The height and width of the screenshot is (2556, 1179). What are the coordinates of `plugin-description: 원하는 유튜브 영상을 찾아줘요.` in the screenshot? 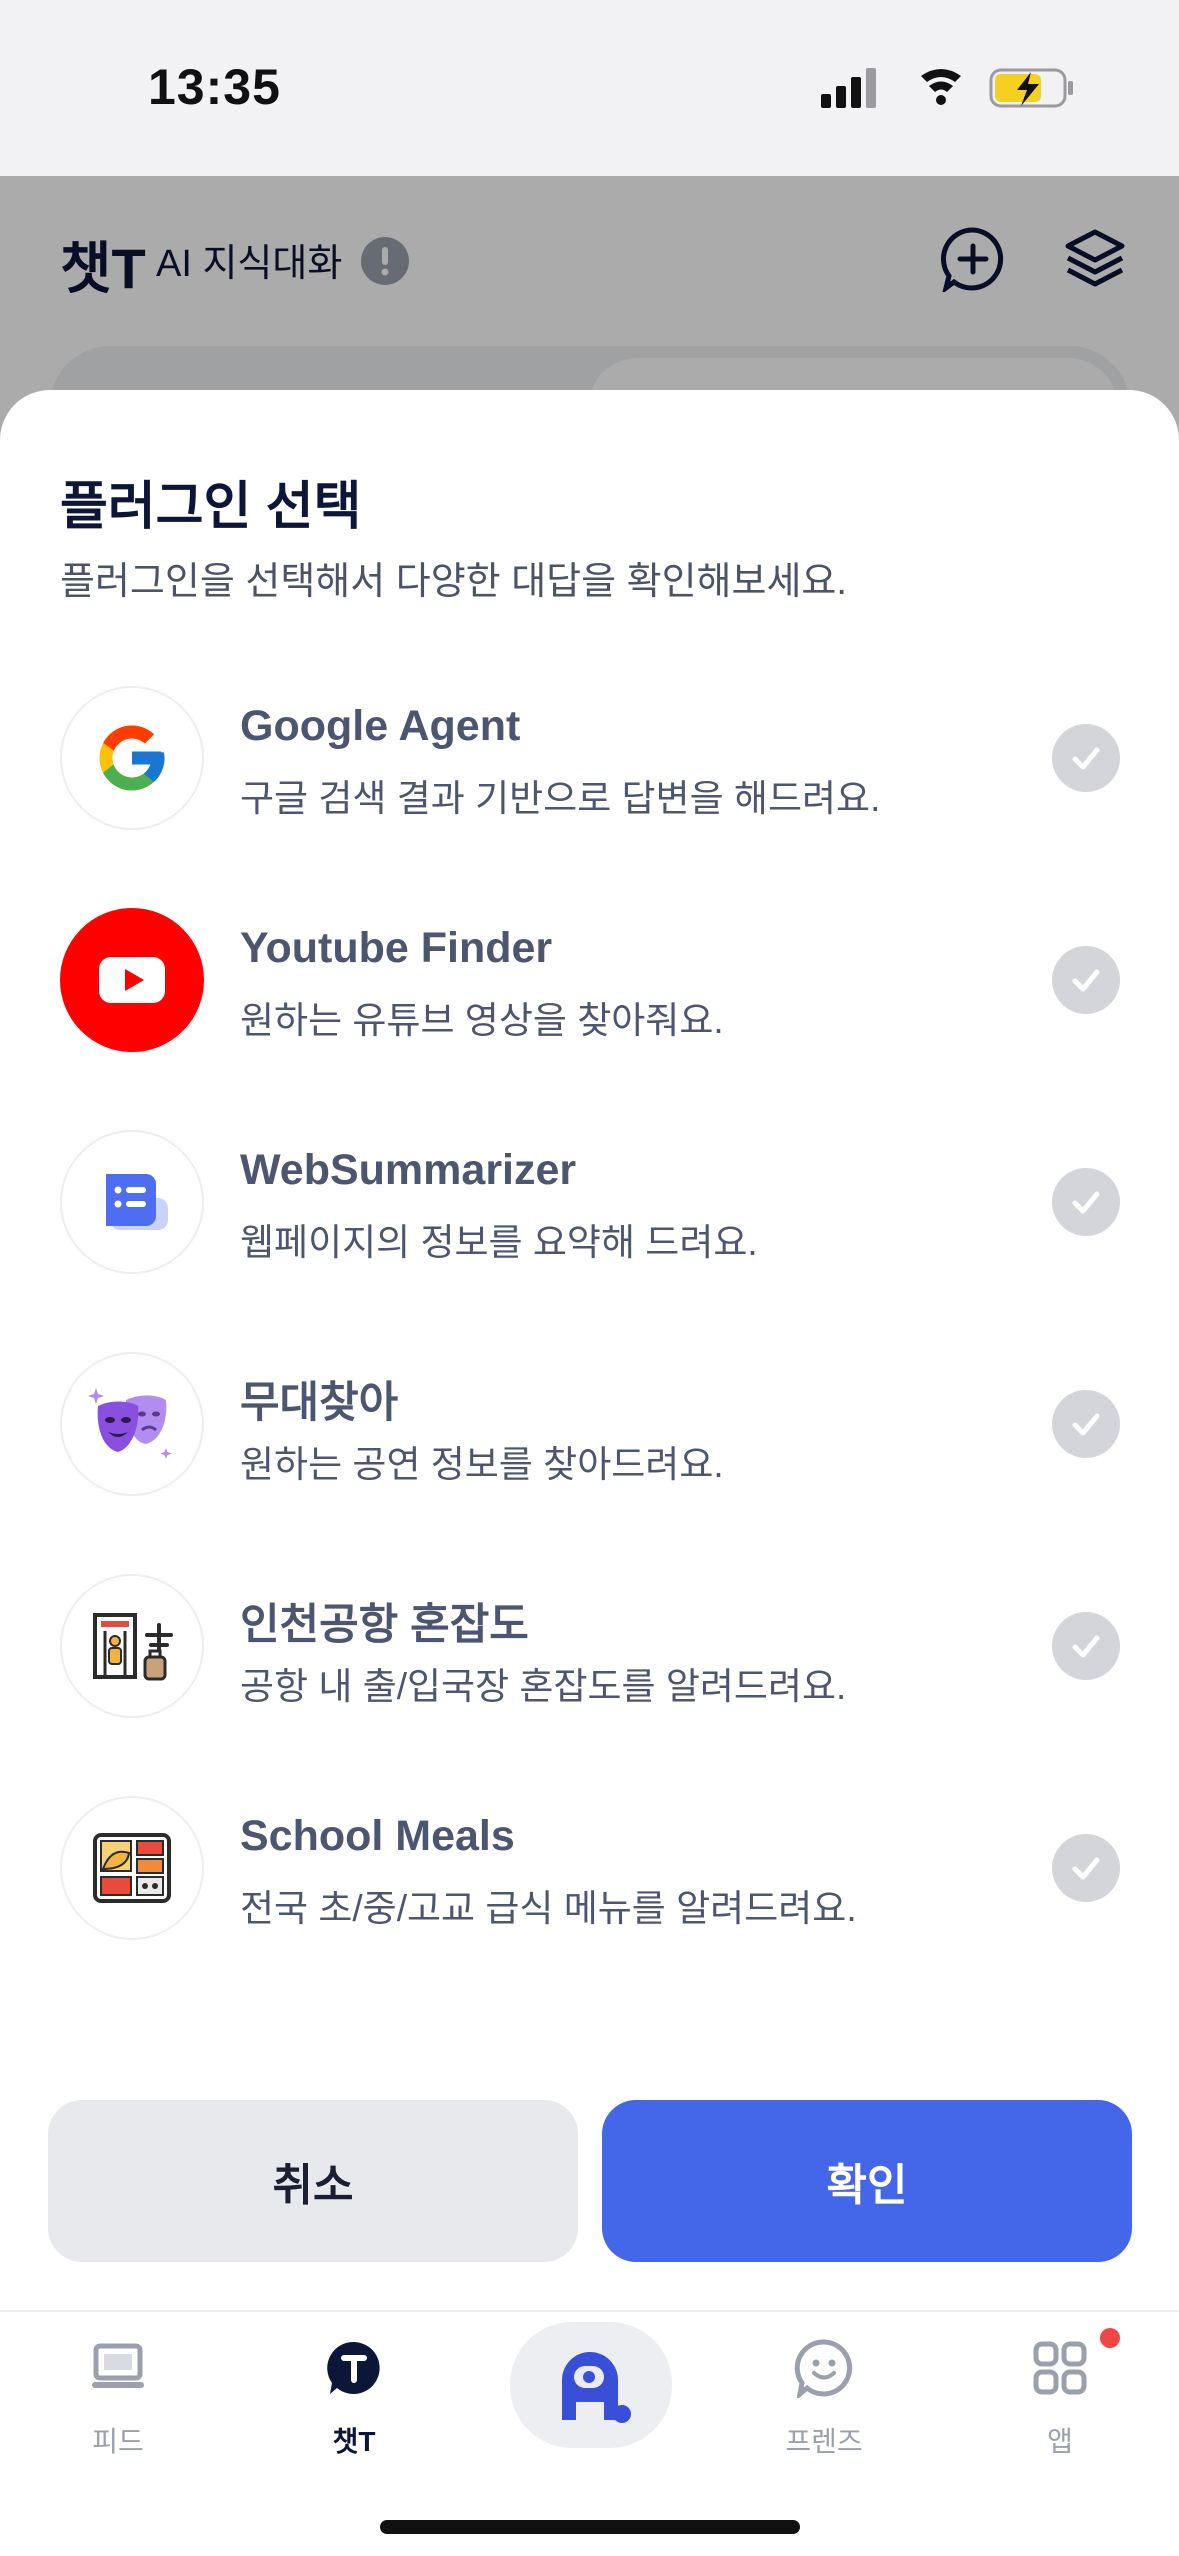 It's located at (482, 1020).